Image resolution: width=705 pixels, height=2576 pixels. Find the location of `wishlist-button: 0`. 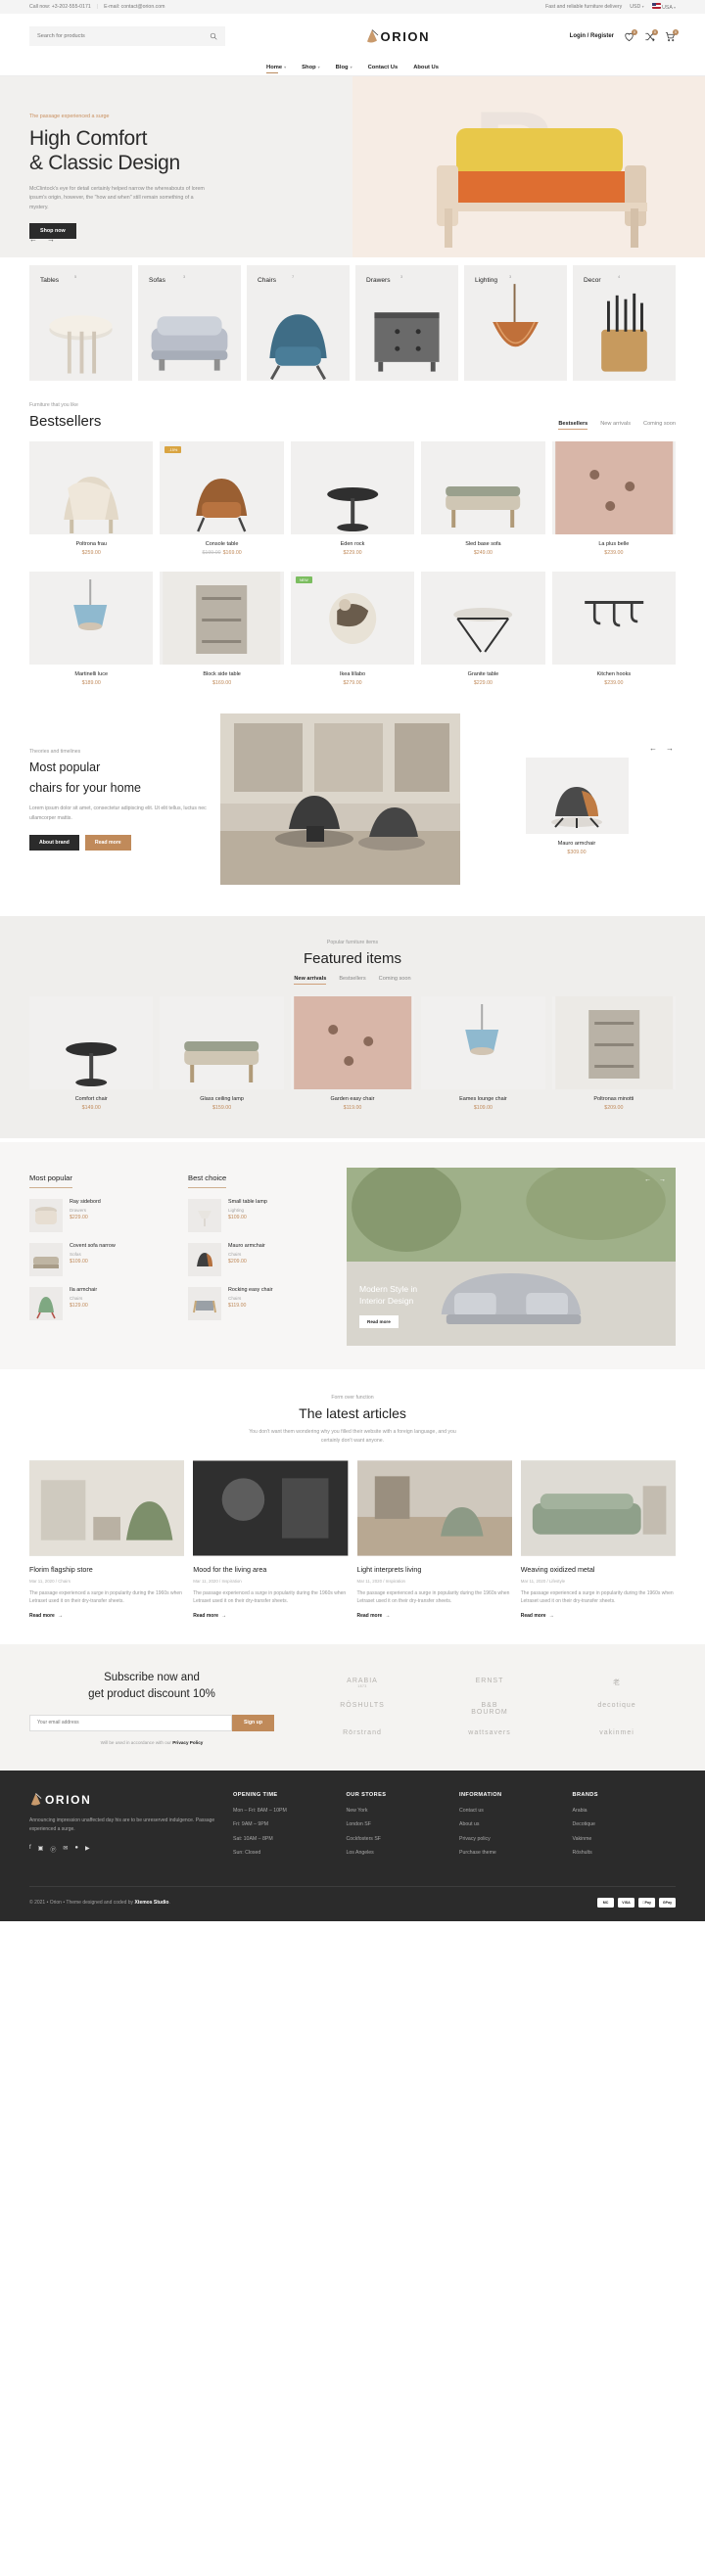

wishlist-button: 0 is located at coordinates (630, 35).